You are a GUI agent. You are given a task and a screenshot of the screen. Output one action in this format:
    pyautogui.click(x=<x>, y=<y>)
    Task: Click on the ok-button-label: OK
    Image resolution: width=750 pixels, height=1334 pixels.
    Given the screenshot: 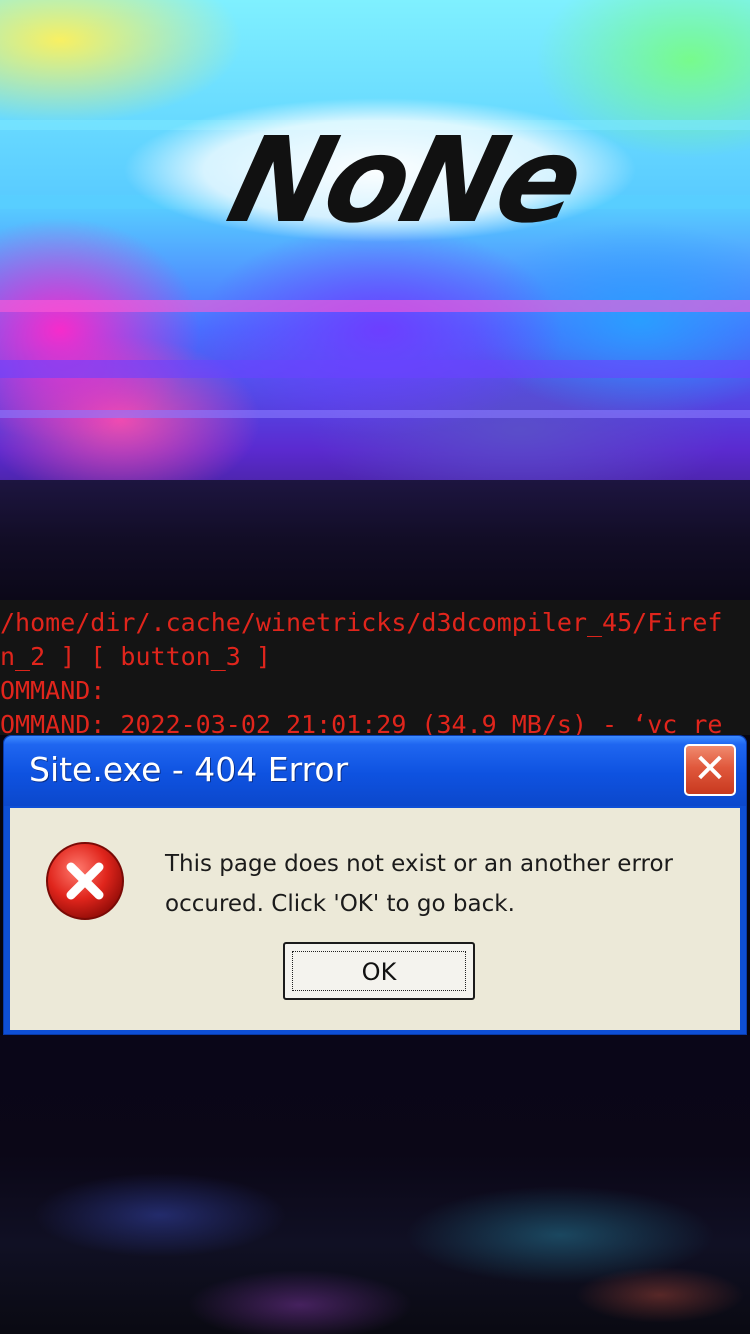 What is the action you would take?
    pyautogui.click(x=379, y=971)
    